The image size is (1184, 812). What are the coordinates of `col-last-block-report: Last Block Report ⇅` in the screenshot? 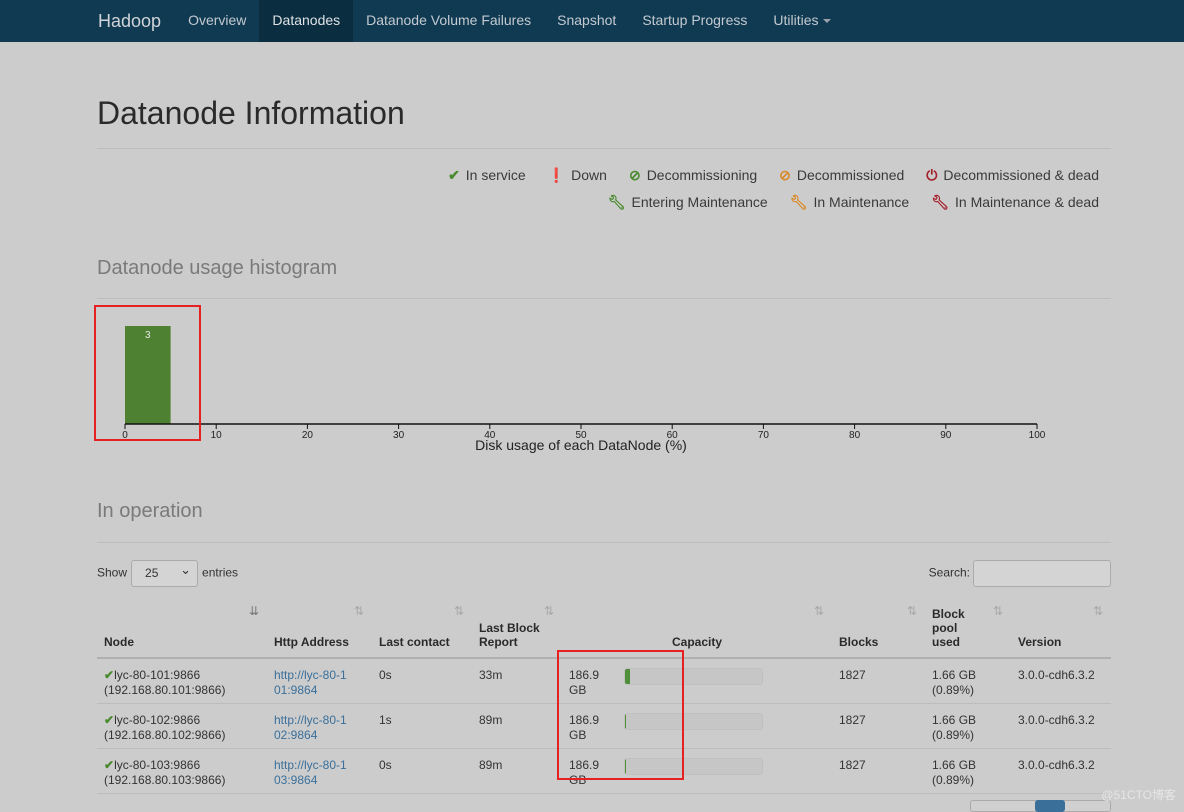 It's located at (517, 629).